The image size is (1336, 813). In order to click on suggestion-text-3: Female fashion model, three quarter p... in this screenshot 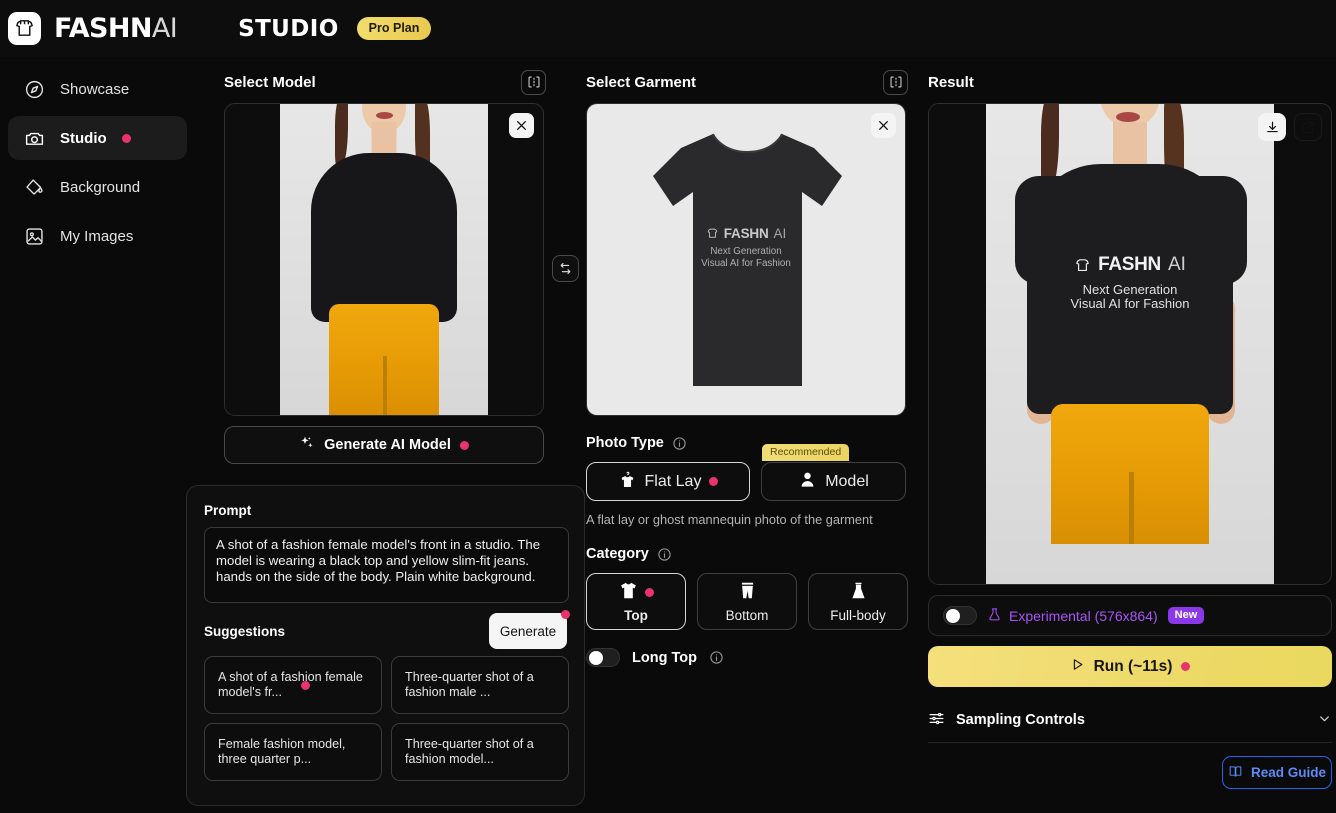, I will do `click(282, 751)`.